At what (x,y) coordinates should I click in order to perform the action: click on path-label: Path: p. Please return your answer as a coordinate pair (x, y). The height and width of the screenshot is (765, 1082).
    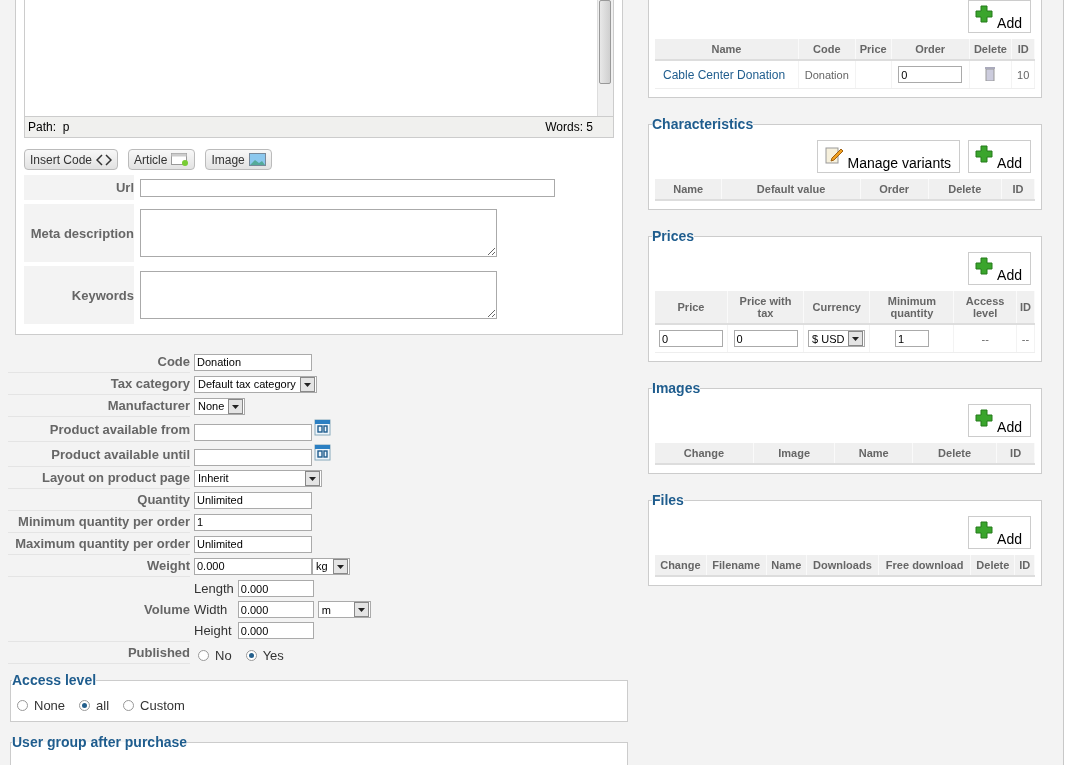
    Looking at the image, I should click on (49, 127).